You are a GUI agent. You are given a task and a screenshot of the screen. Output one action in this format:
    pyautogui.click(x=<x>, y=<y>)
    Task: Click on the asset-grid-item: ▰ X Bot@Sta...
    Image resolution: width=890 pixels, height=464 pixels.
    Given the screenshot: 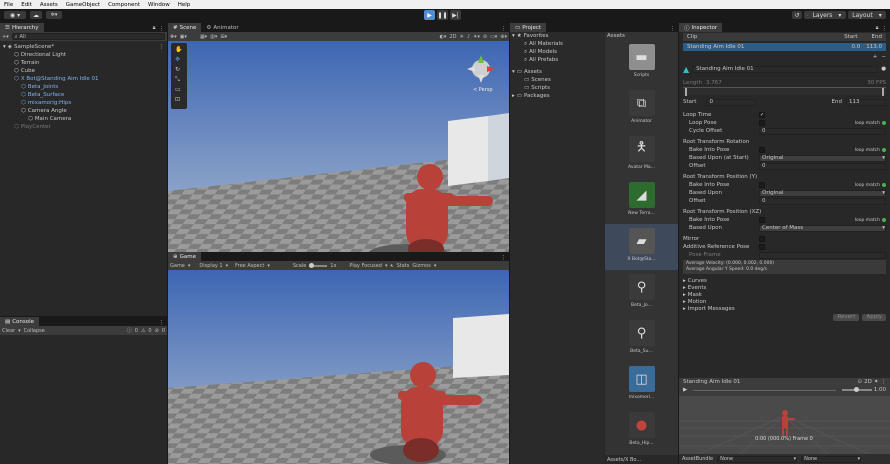 What is the action you would take?
    pyautogui.click(x=641, y=247)
    